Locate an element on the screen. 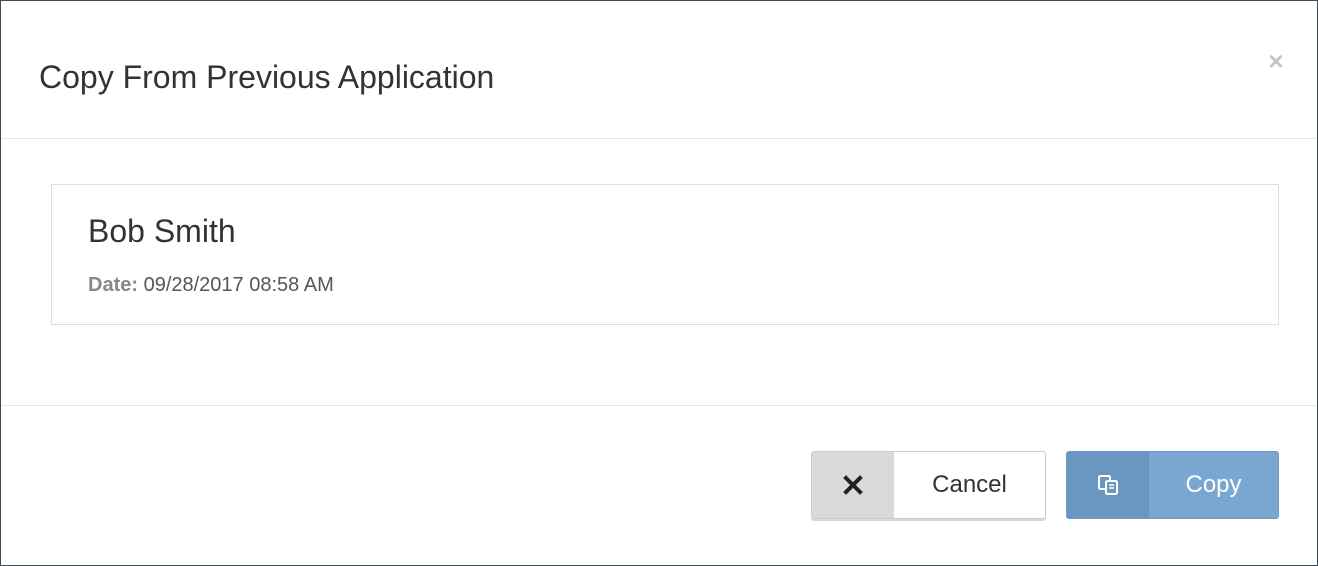 This screenshot has height=566, width=1318. copy-button-label: Copy is located at coordinates (1213, 484).